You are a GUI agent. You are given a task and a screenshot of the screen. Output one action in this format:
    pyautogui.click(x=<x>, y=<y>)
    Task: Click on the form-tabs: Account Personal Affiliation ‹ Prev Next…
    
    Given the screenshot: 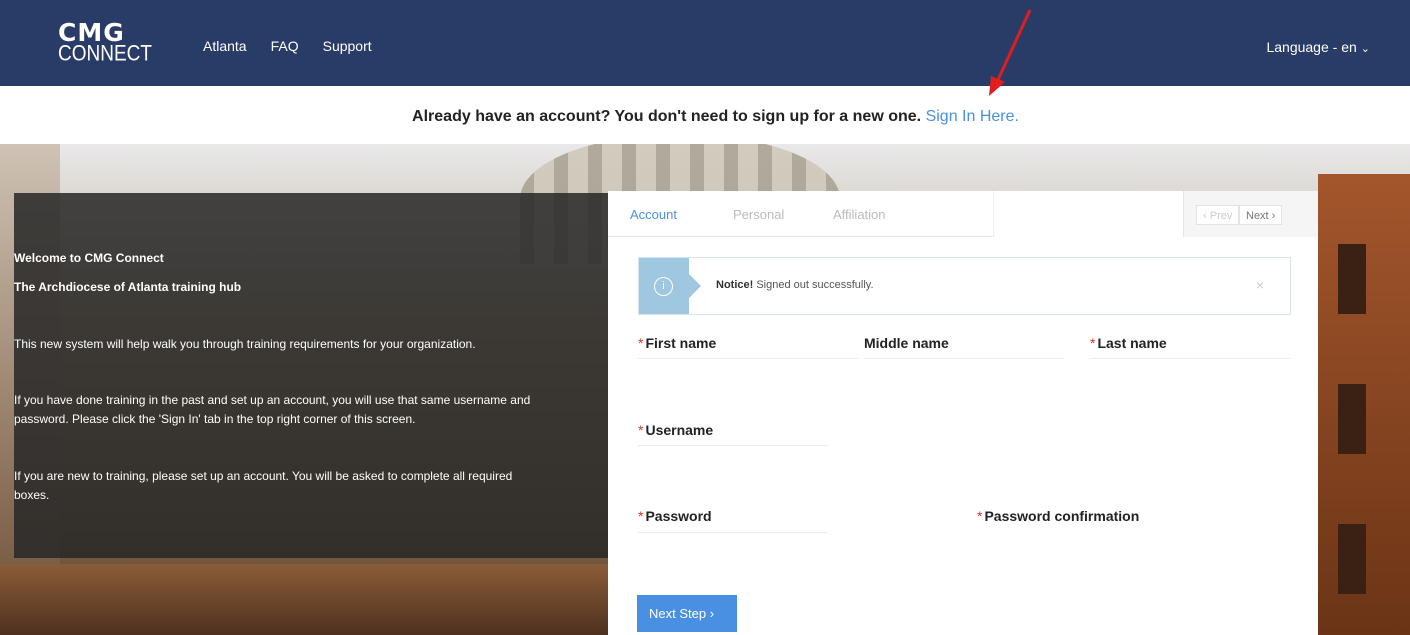 What is the action you would take?
    pyautogui.click(x=963, y=214)
    